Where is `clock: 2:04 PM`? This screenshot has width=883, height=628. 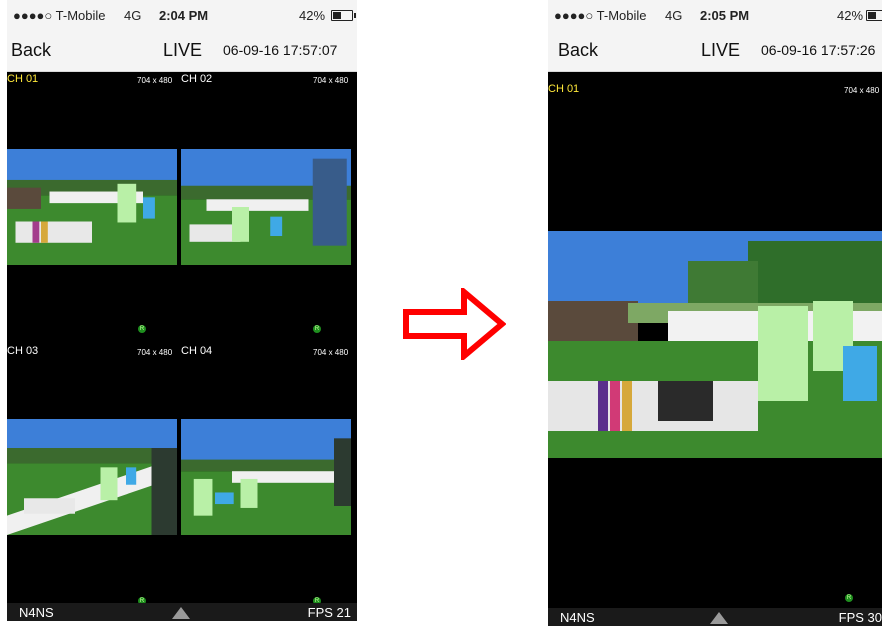
clock: 2:04 PM is located at coordinates (184, 15).